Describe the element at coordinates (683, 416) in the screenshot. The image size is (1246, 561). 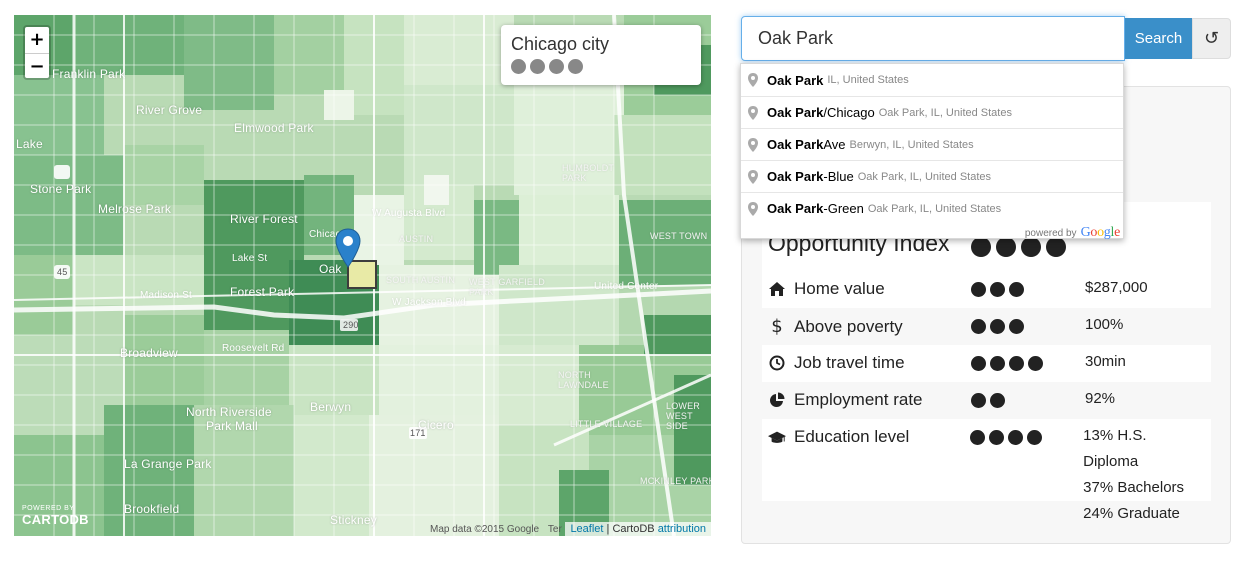
I see `map-label-lower-west-side: LOWER WEST SIDE` at that location.